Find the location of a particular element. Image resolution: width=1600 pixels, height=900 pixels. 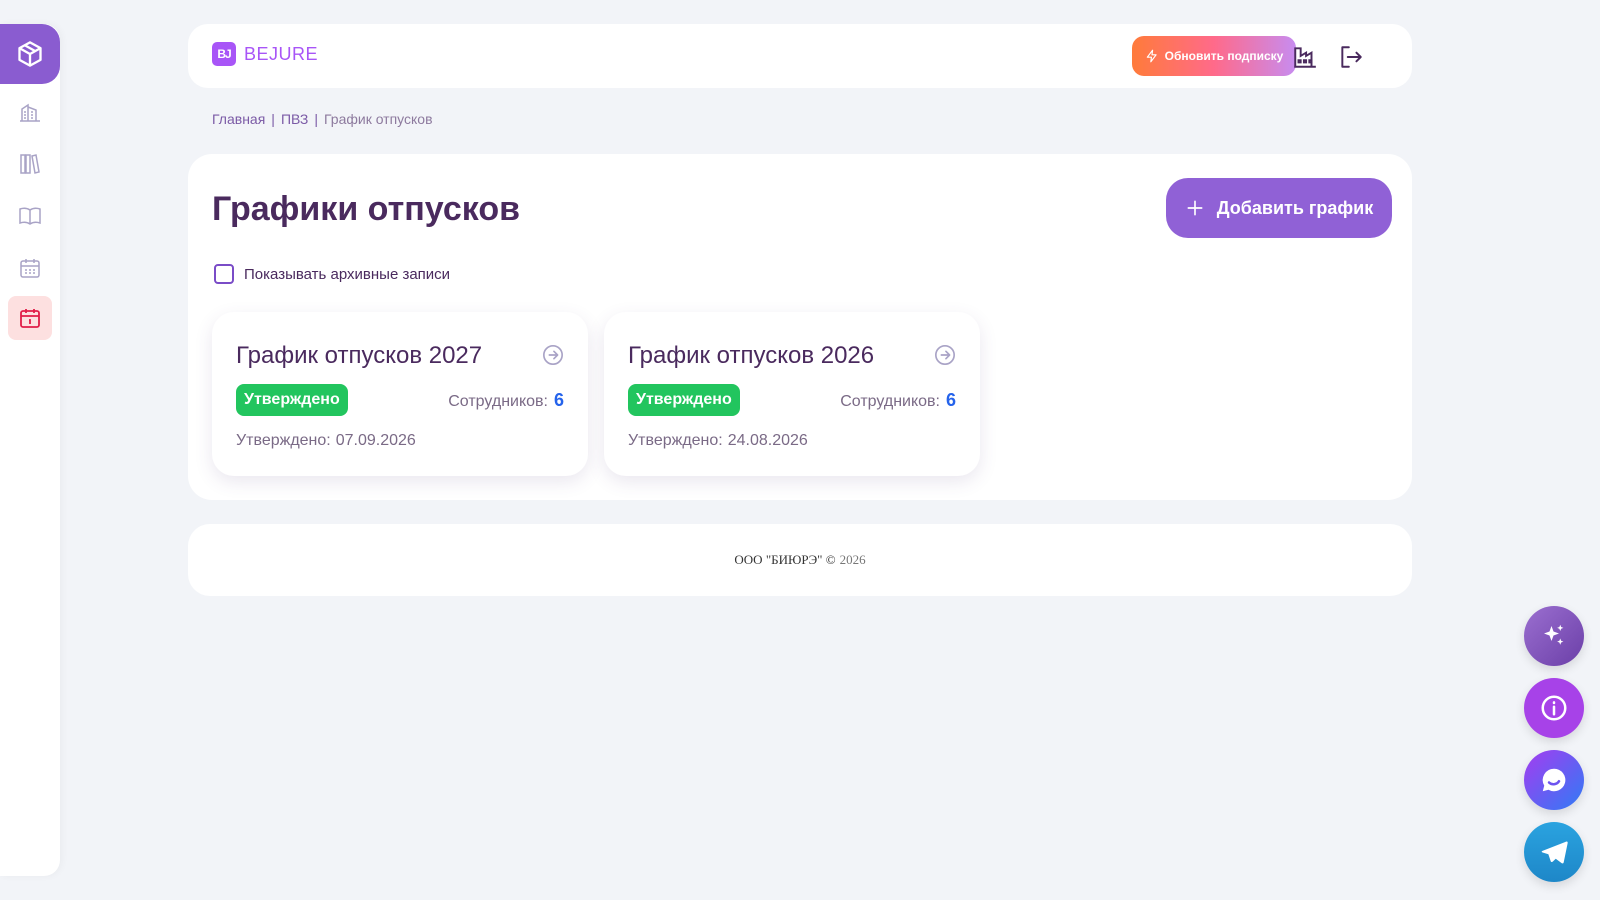

ai-assistant-button is located at coordinates (1554, 636).